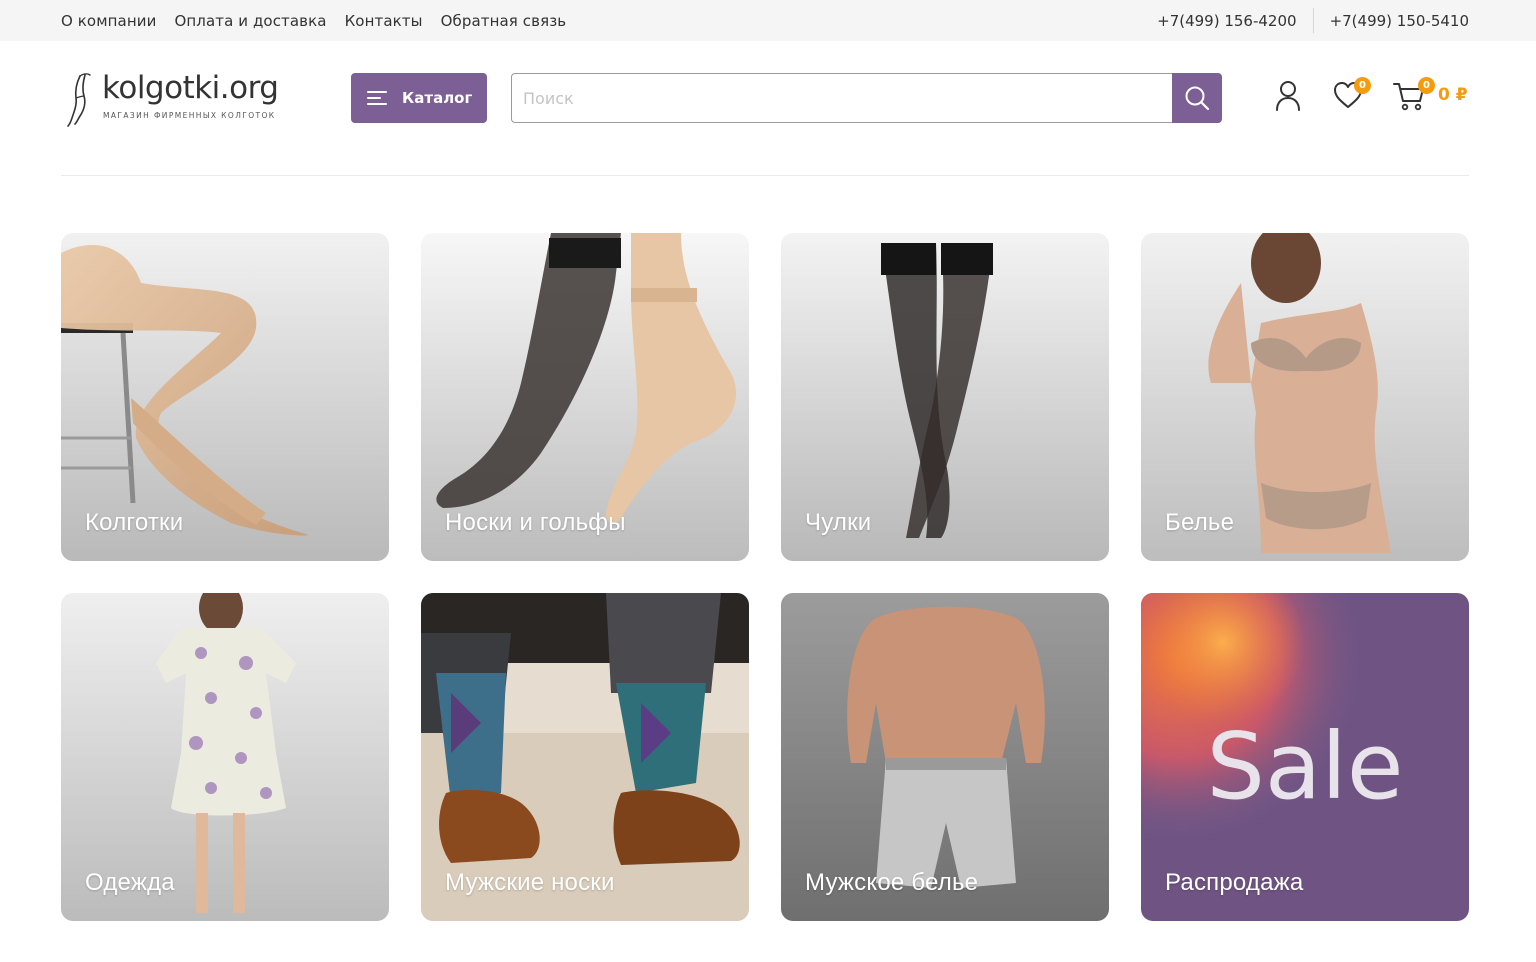 The width and height of the screenshot is (1536, 962). What do you see at coordinates (765, 175) in the screenshot?
I see `header-divider` at bounding box center [765, 175].